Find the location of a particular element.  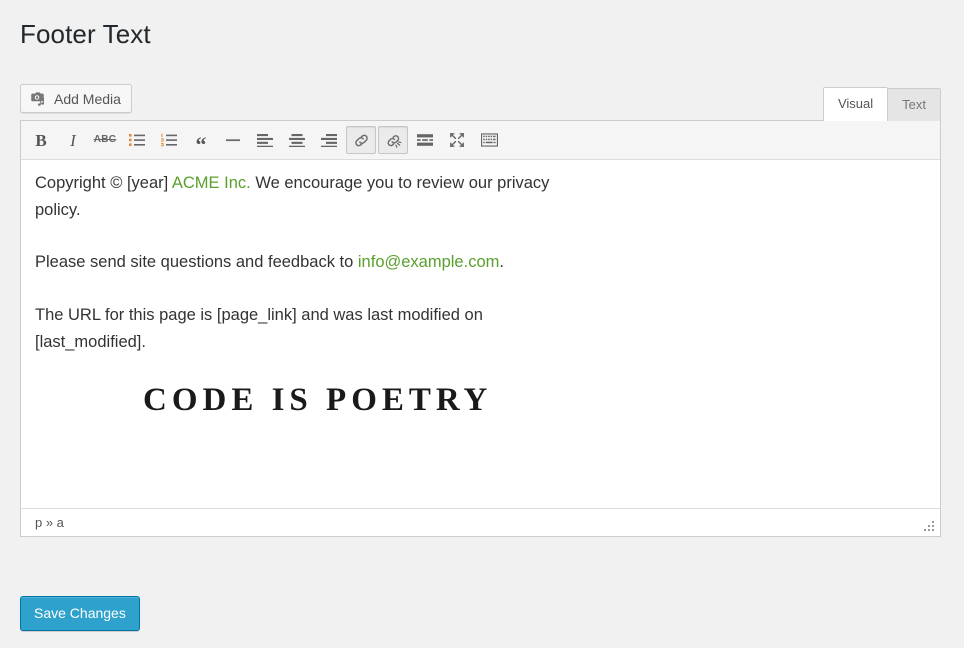

kitchen-sink-icon is located at coordinates (489, 140).